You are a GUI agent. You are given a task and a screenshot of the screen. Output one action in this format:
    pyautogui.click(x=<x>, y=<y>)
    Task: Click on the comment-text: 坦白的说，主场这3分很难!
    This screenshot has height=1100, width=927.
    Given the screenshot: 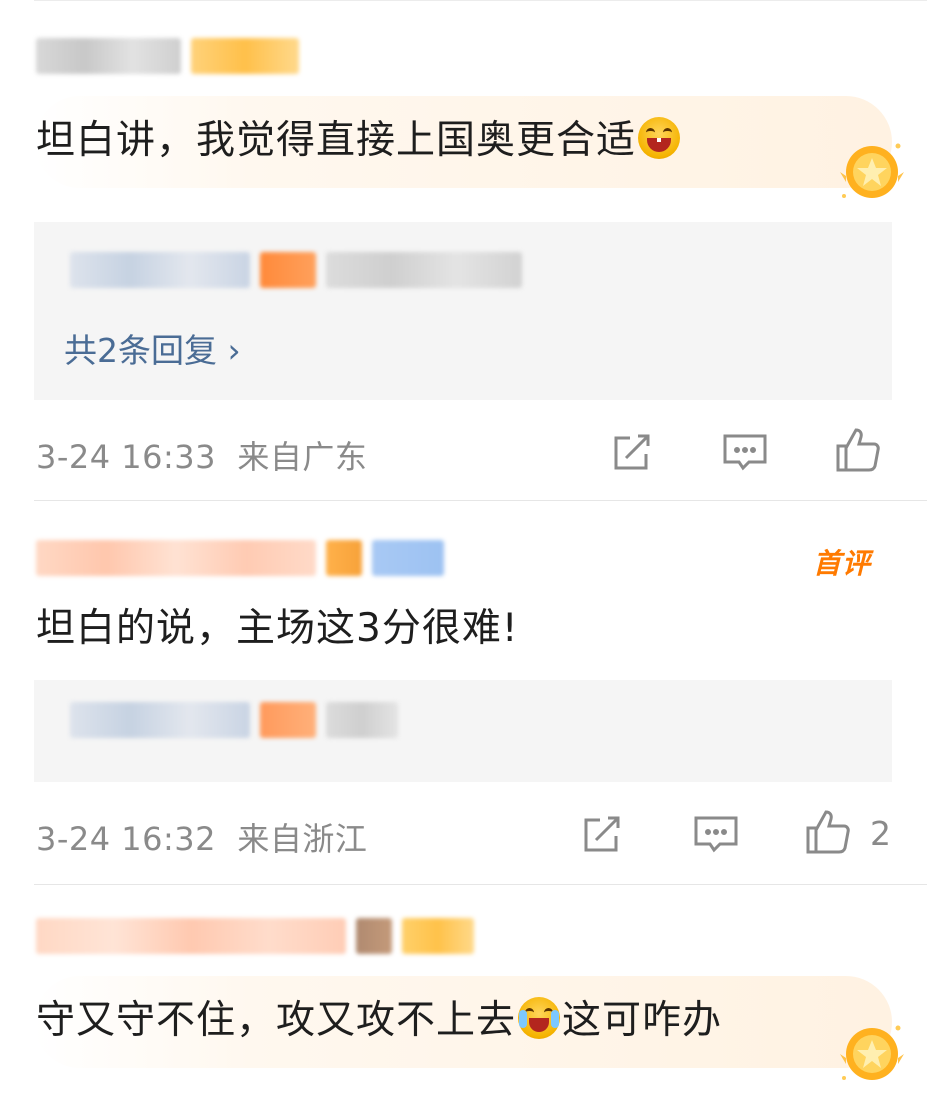 What is the action you would take?
    pyautogui.click(x=277, y=628)
    